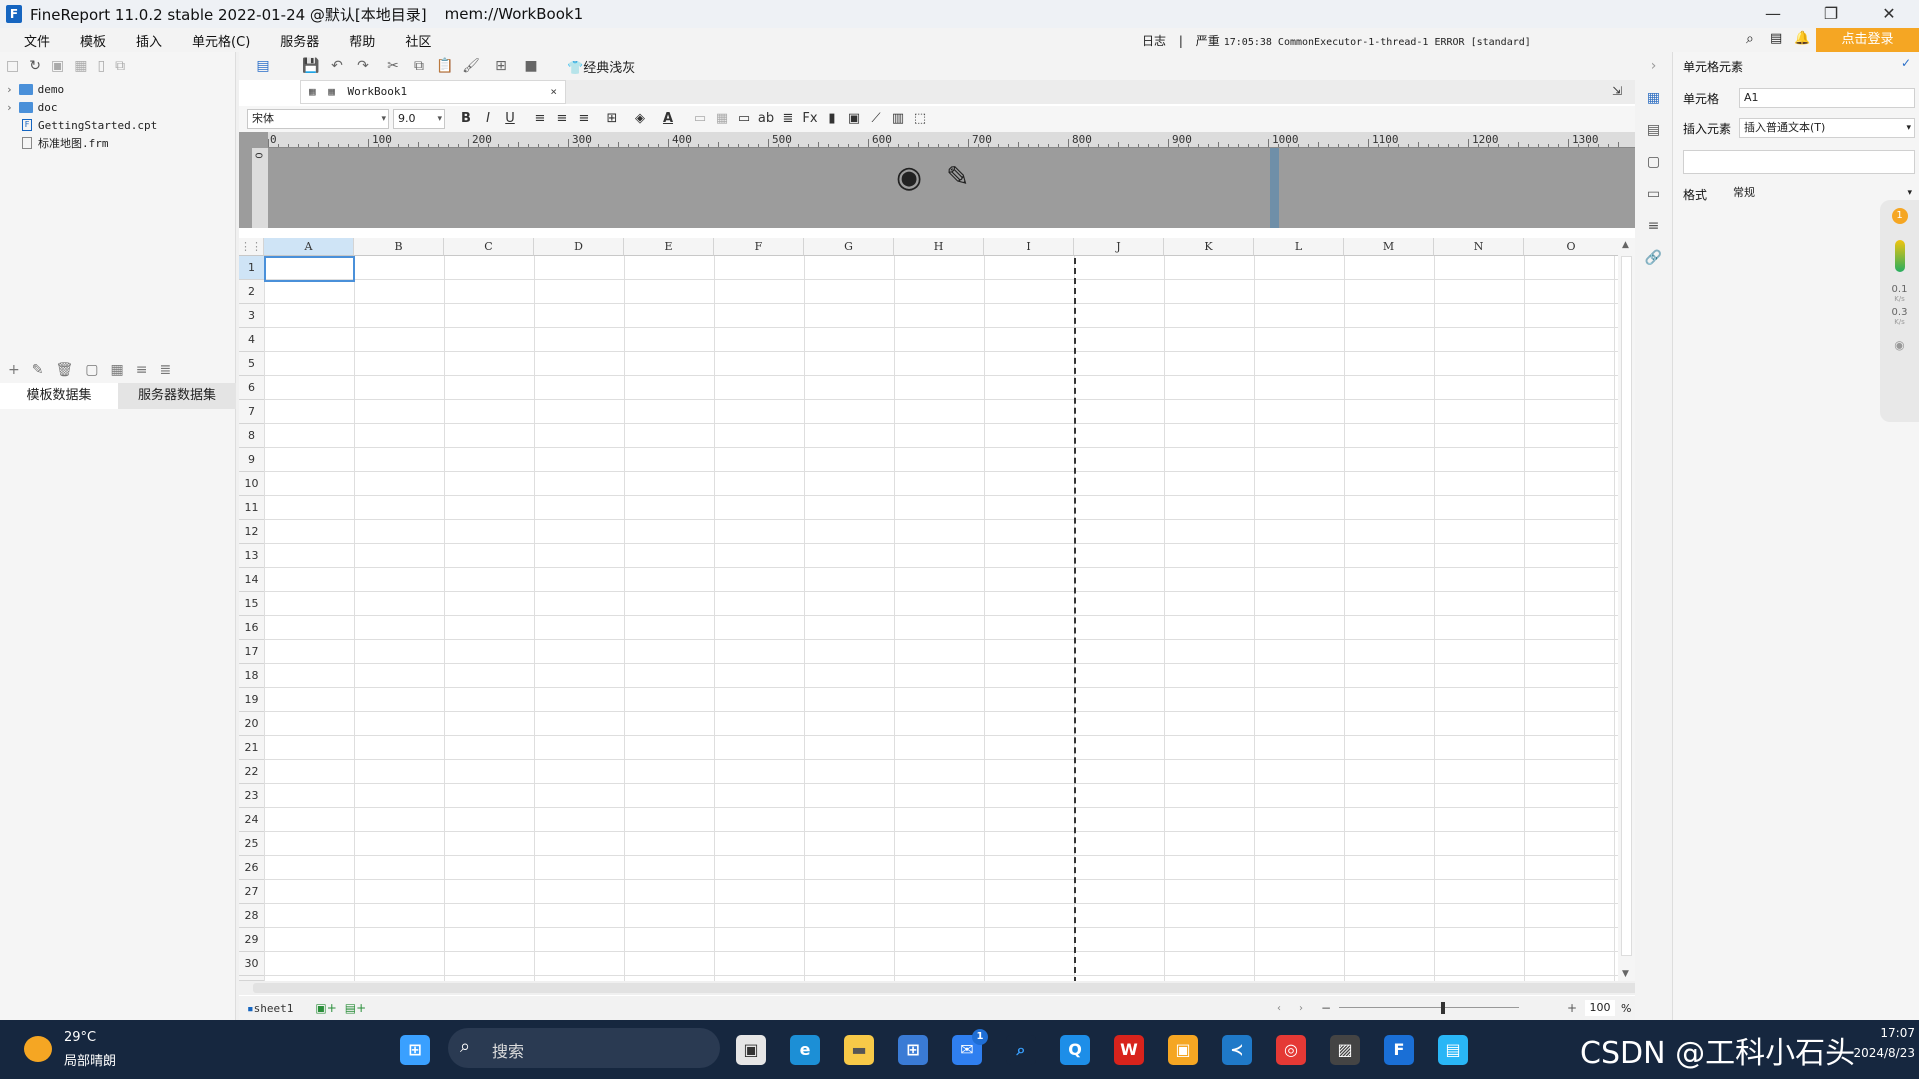  What do you see at coordinates (251, 484) in the screenshot?
I see `row-header: 10` at bounding box center [251, 484].